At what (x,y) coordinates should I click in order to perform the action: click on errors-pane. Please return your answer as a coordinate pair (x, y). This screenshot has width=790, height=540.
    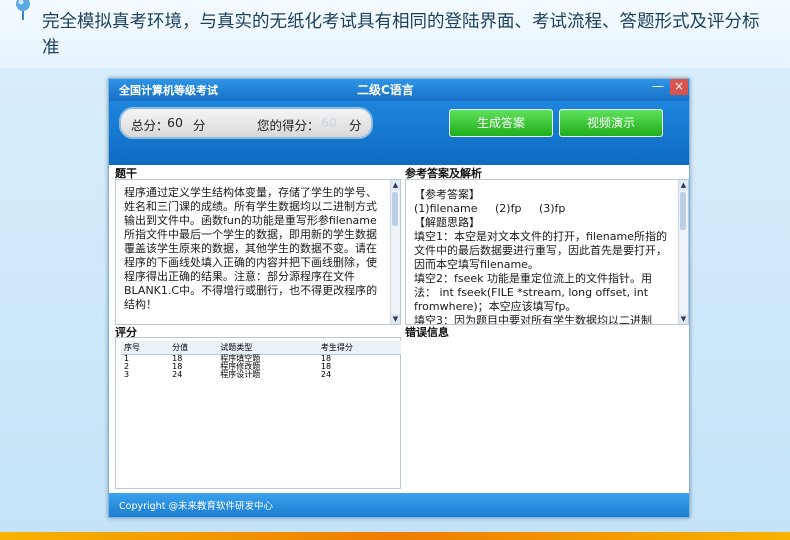
    Looking at the image, I should click on (546, 412).